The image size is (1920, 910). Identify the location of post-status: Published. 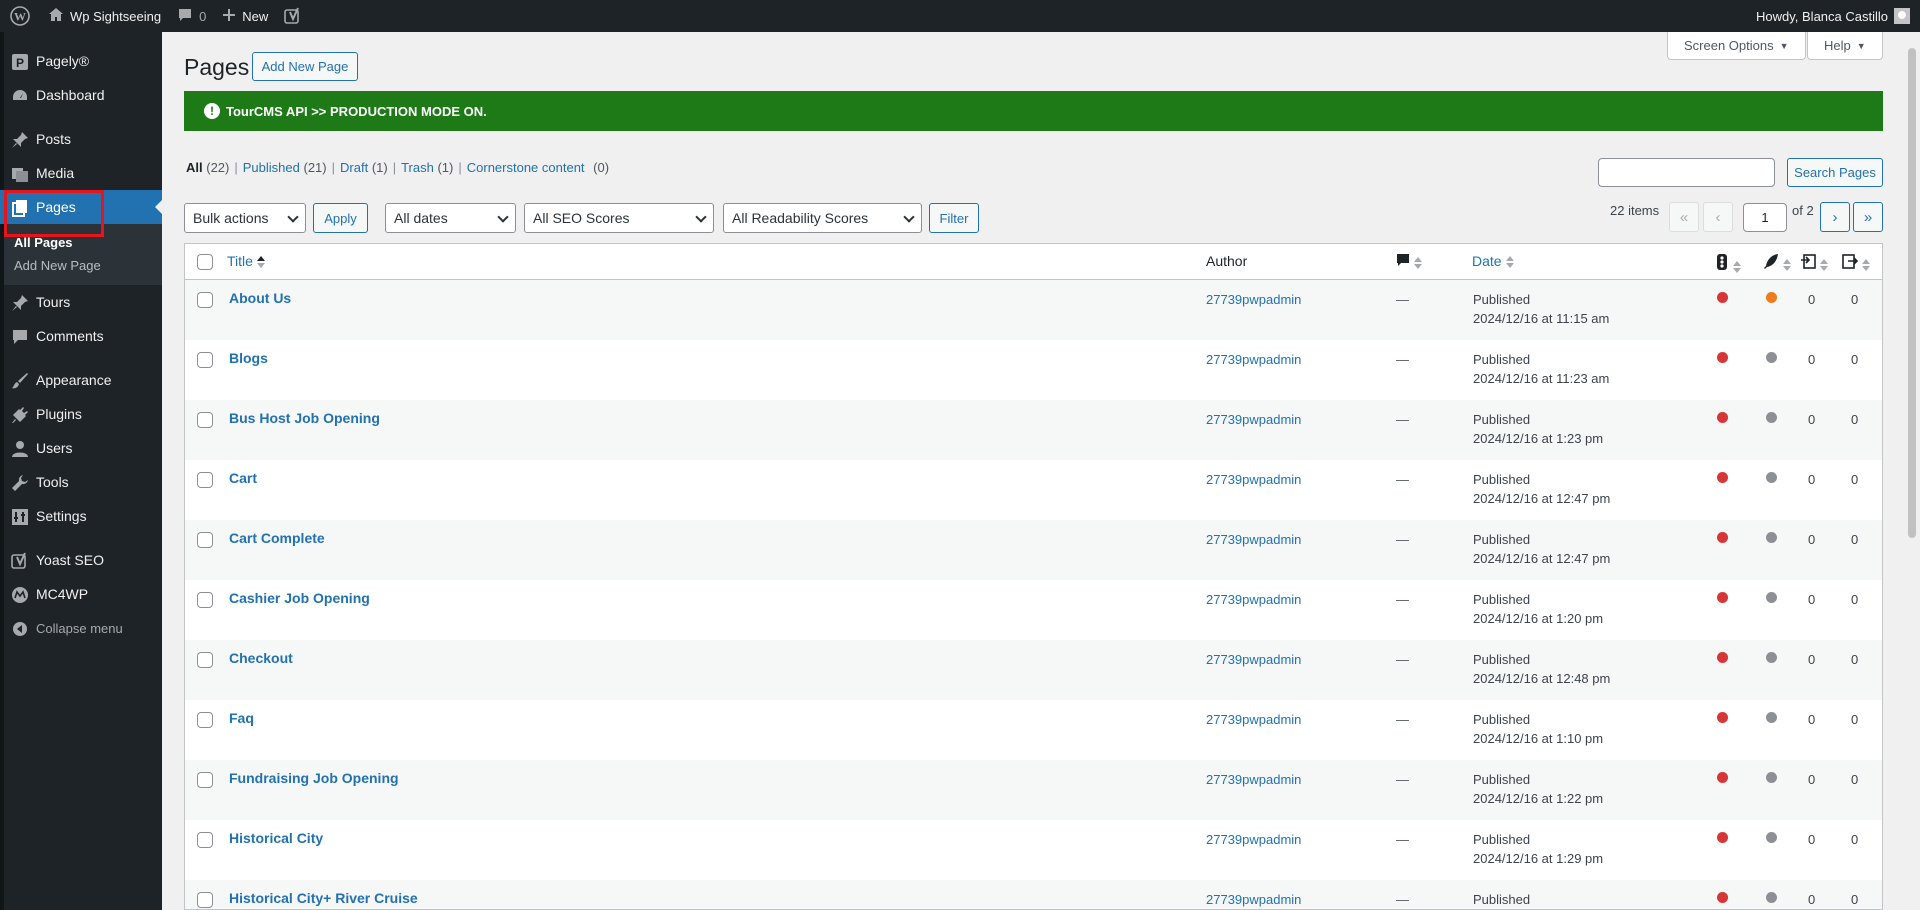
(1502, 899).